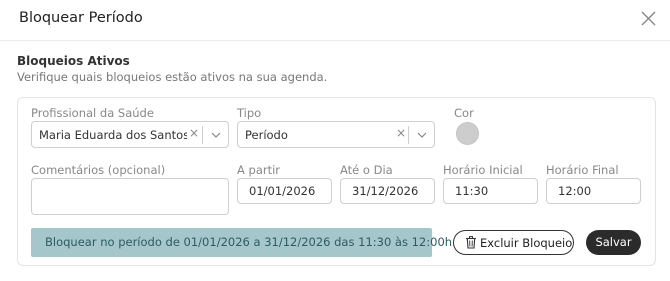 Image resolution: width=670 pixels, height=281 pixels. Describe the element at coordinates (81, 18) in the screenshot. I see `dialog-title: Bloquear Período` at that location.